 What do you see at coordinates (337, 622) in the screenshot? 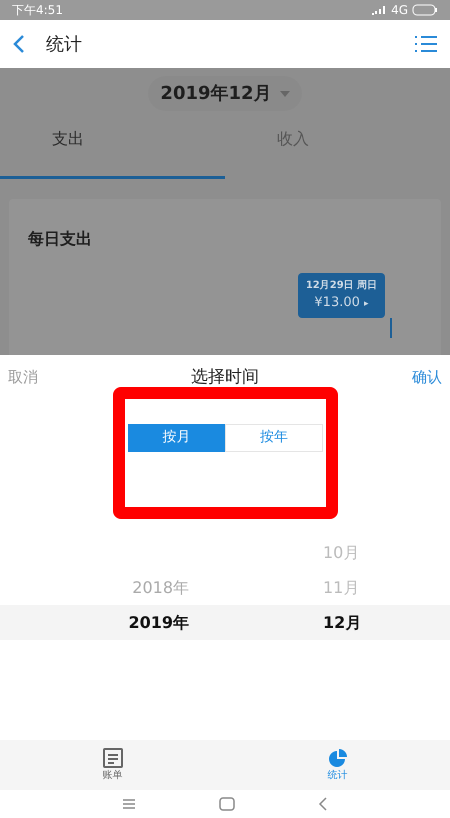
I see `month-option: 12月` at bounding box center [337, 622].